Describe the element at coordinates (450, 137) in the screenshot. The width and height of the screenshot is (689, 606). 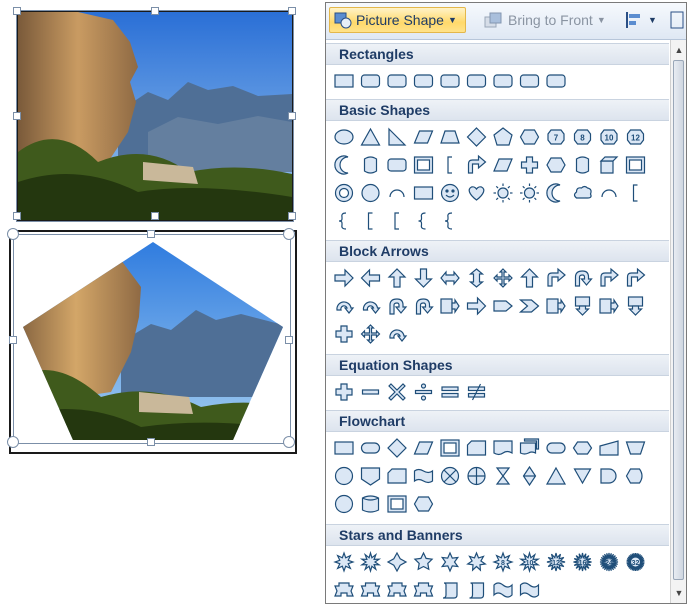
I see `basic-trap-shape` at that location.